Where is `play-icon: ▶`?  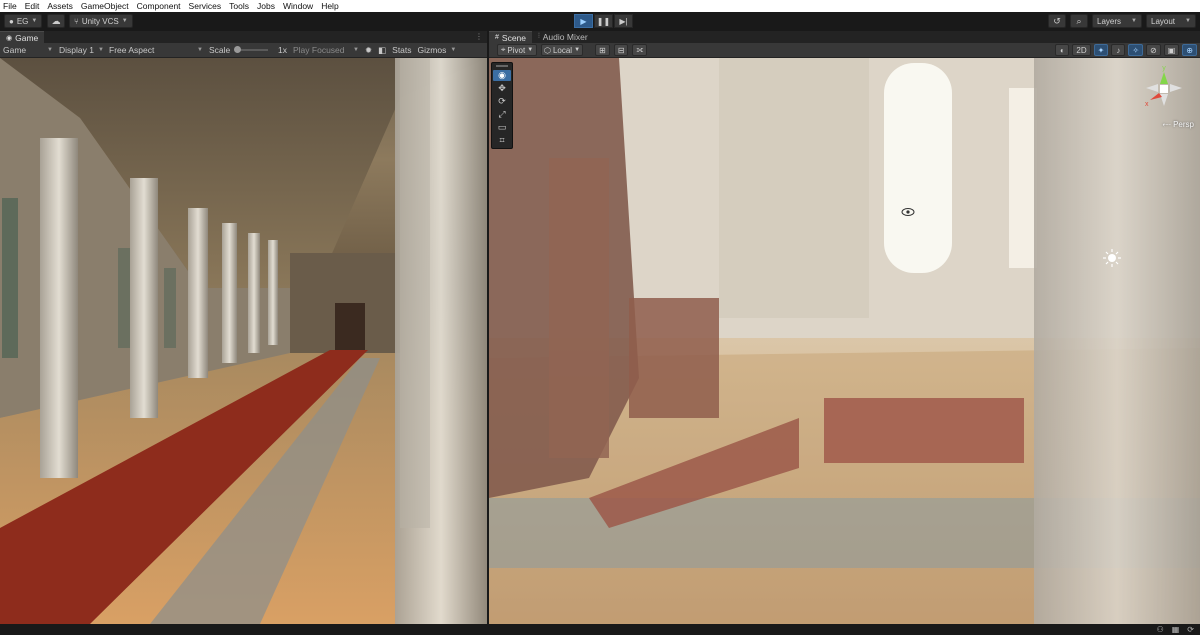 play-icon: ▶ is located at coordinates (583, 21).